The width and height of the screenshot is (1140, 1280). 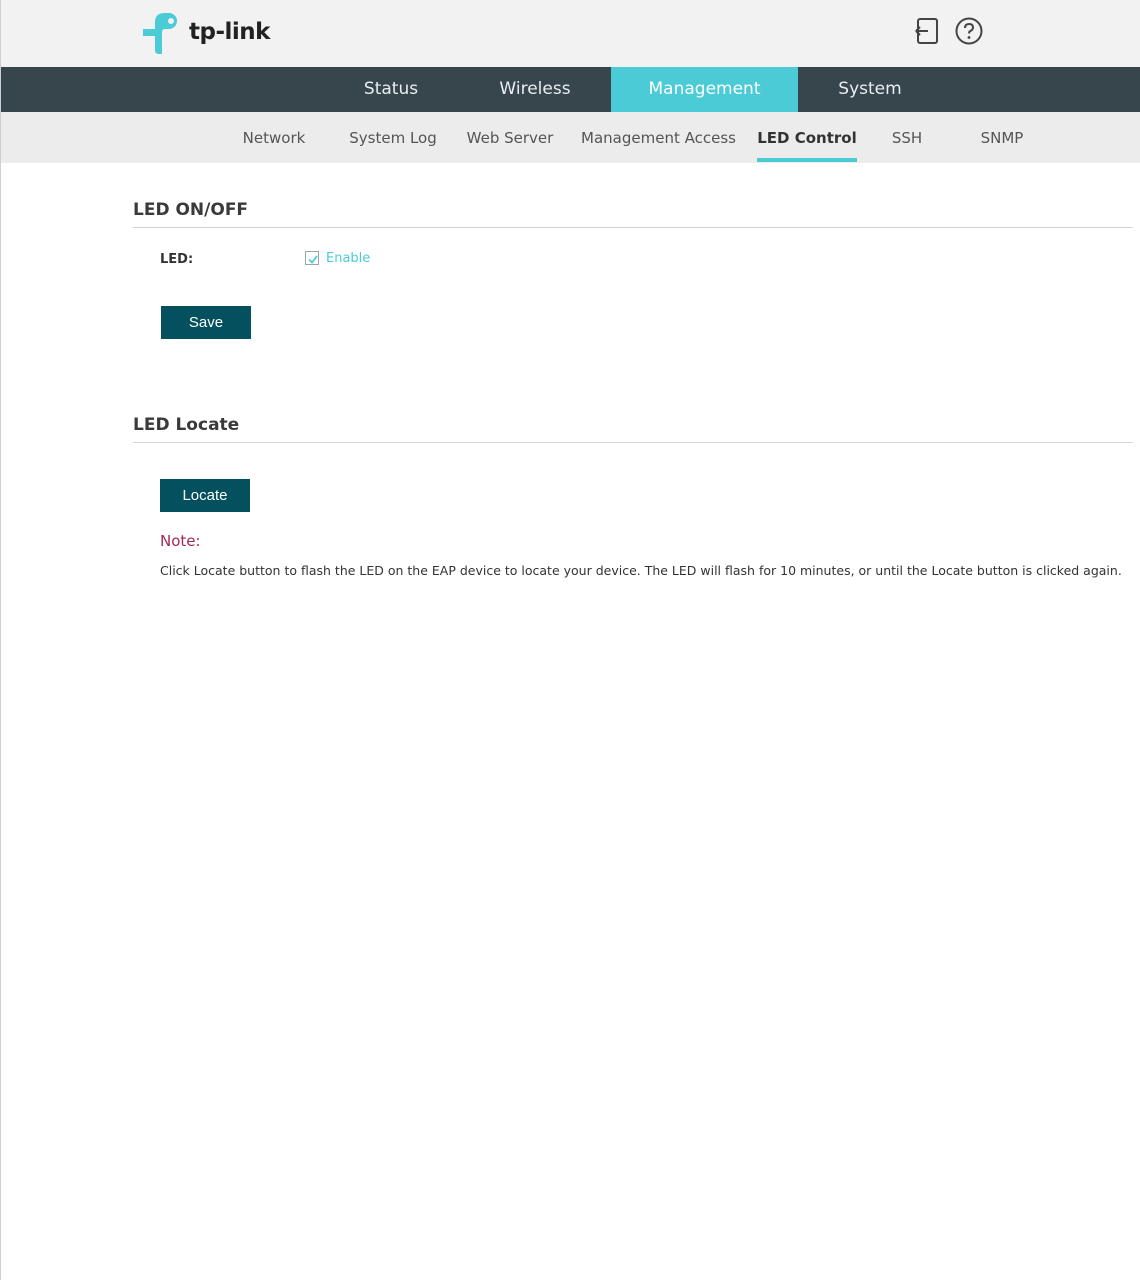 I want to click on logout-icon, so click(x=927, y=31).